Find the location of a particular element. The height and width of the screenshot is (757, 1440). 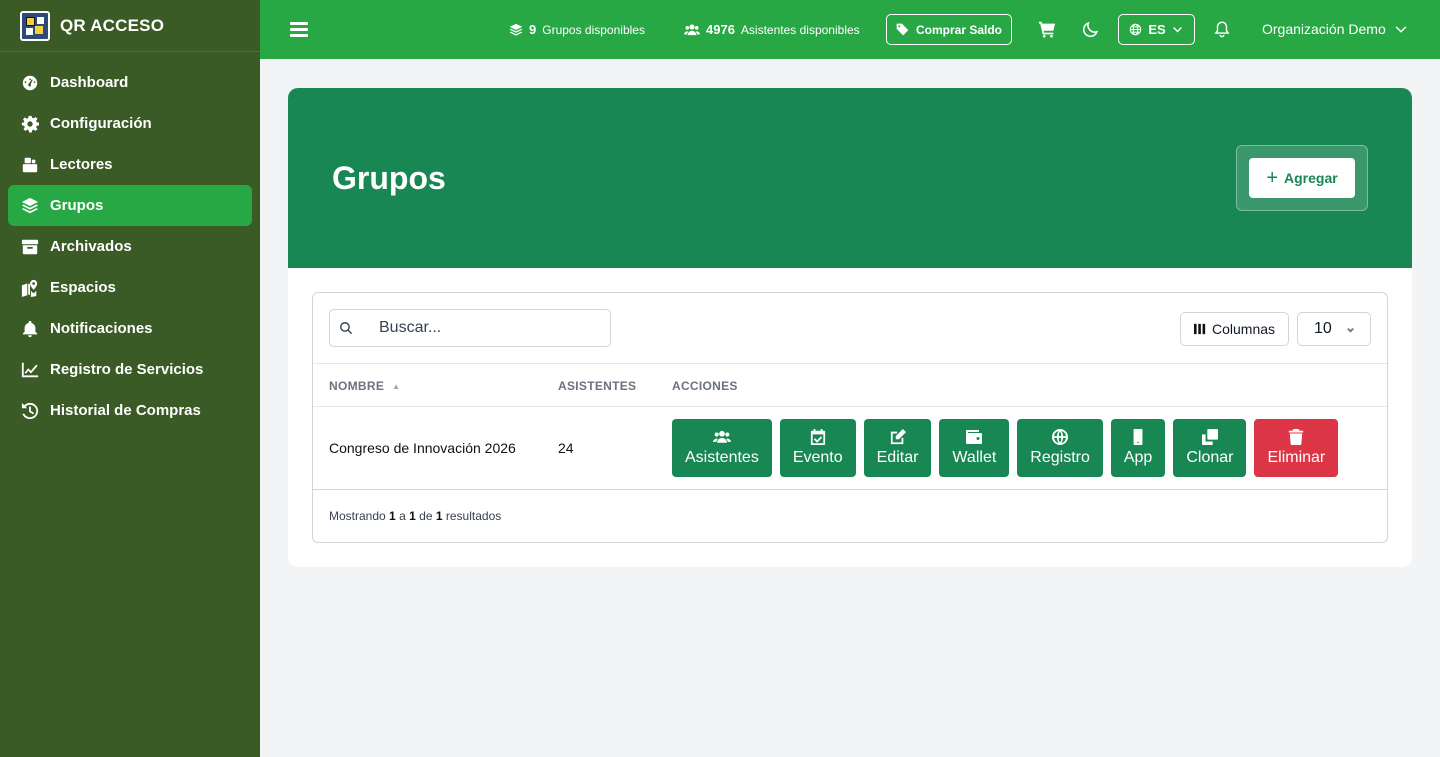

archive-icon is located at coordinates (30, 247).